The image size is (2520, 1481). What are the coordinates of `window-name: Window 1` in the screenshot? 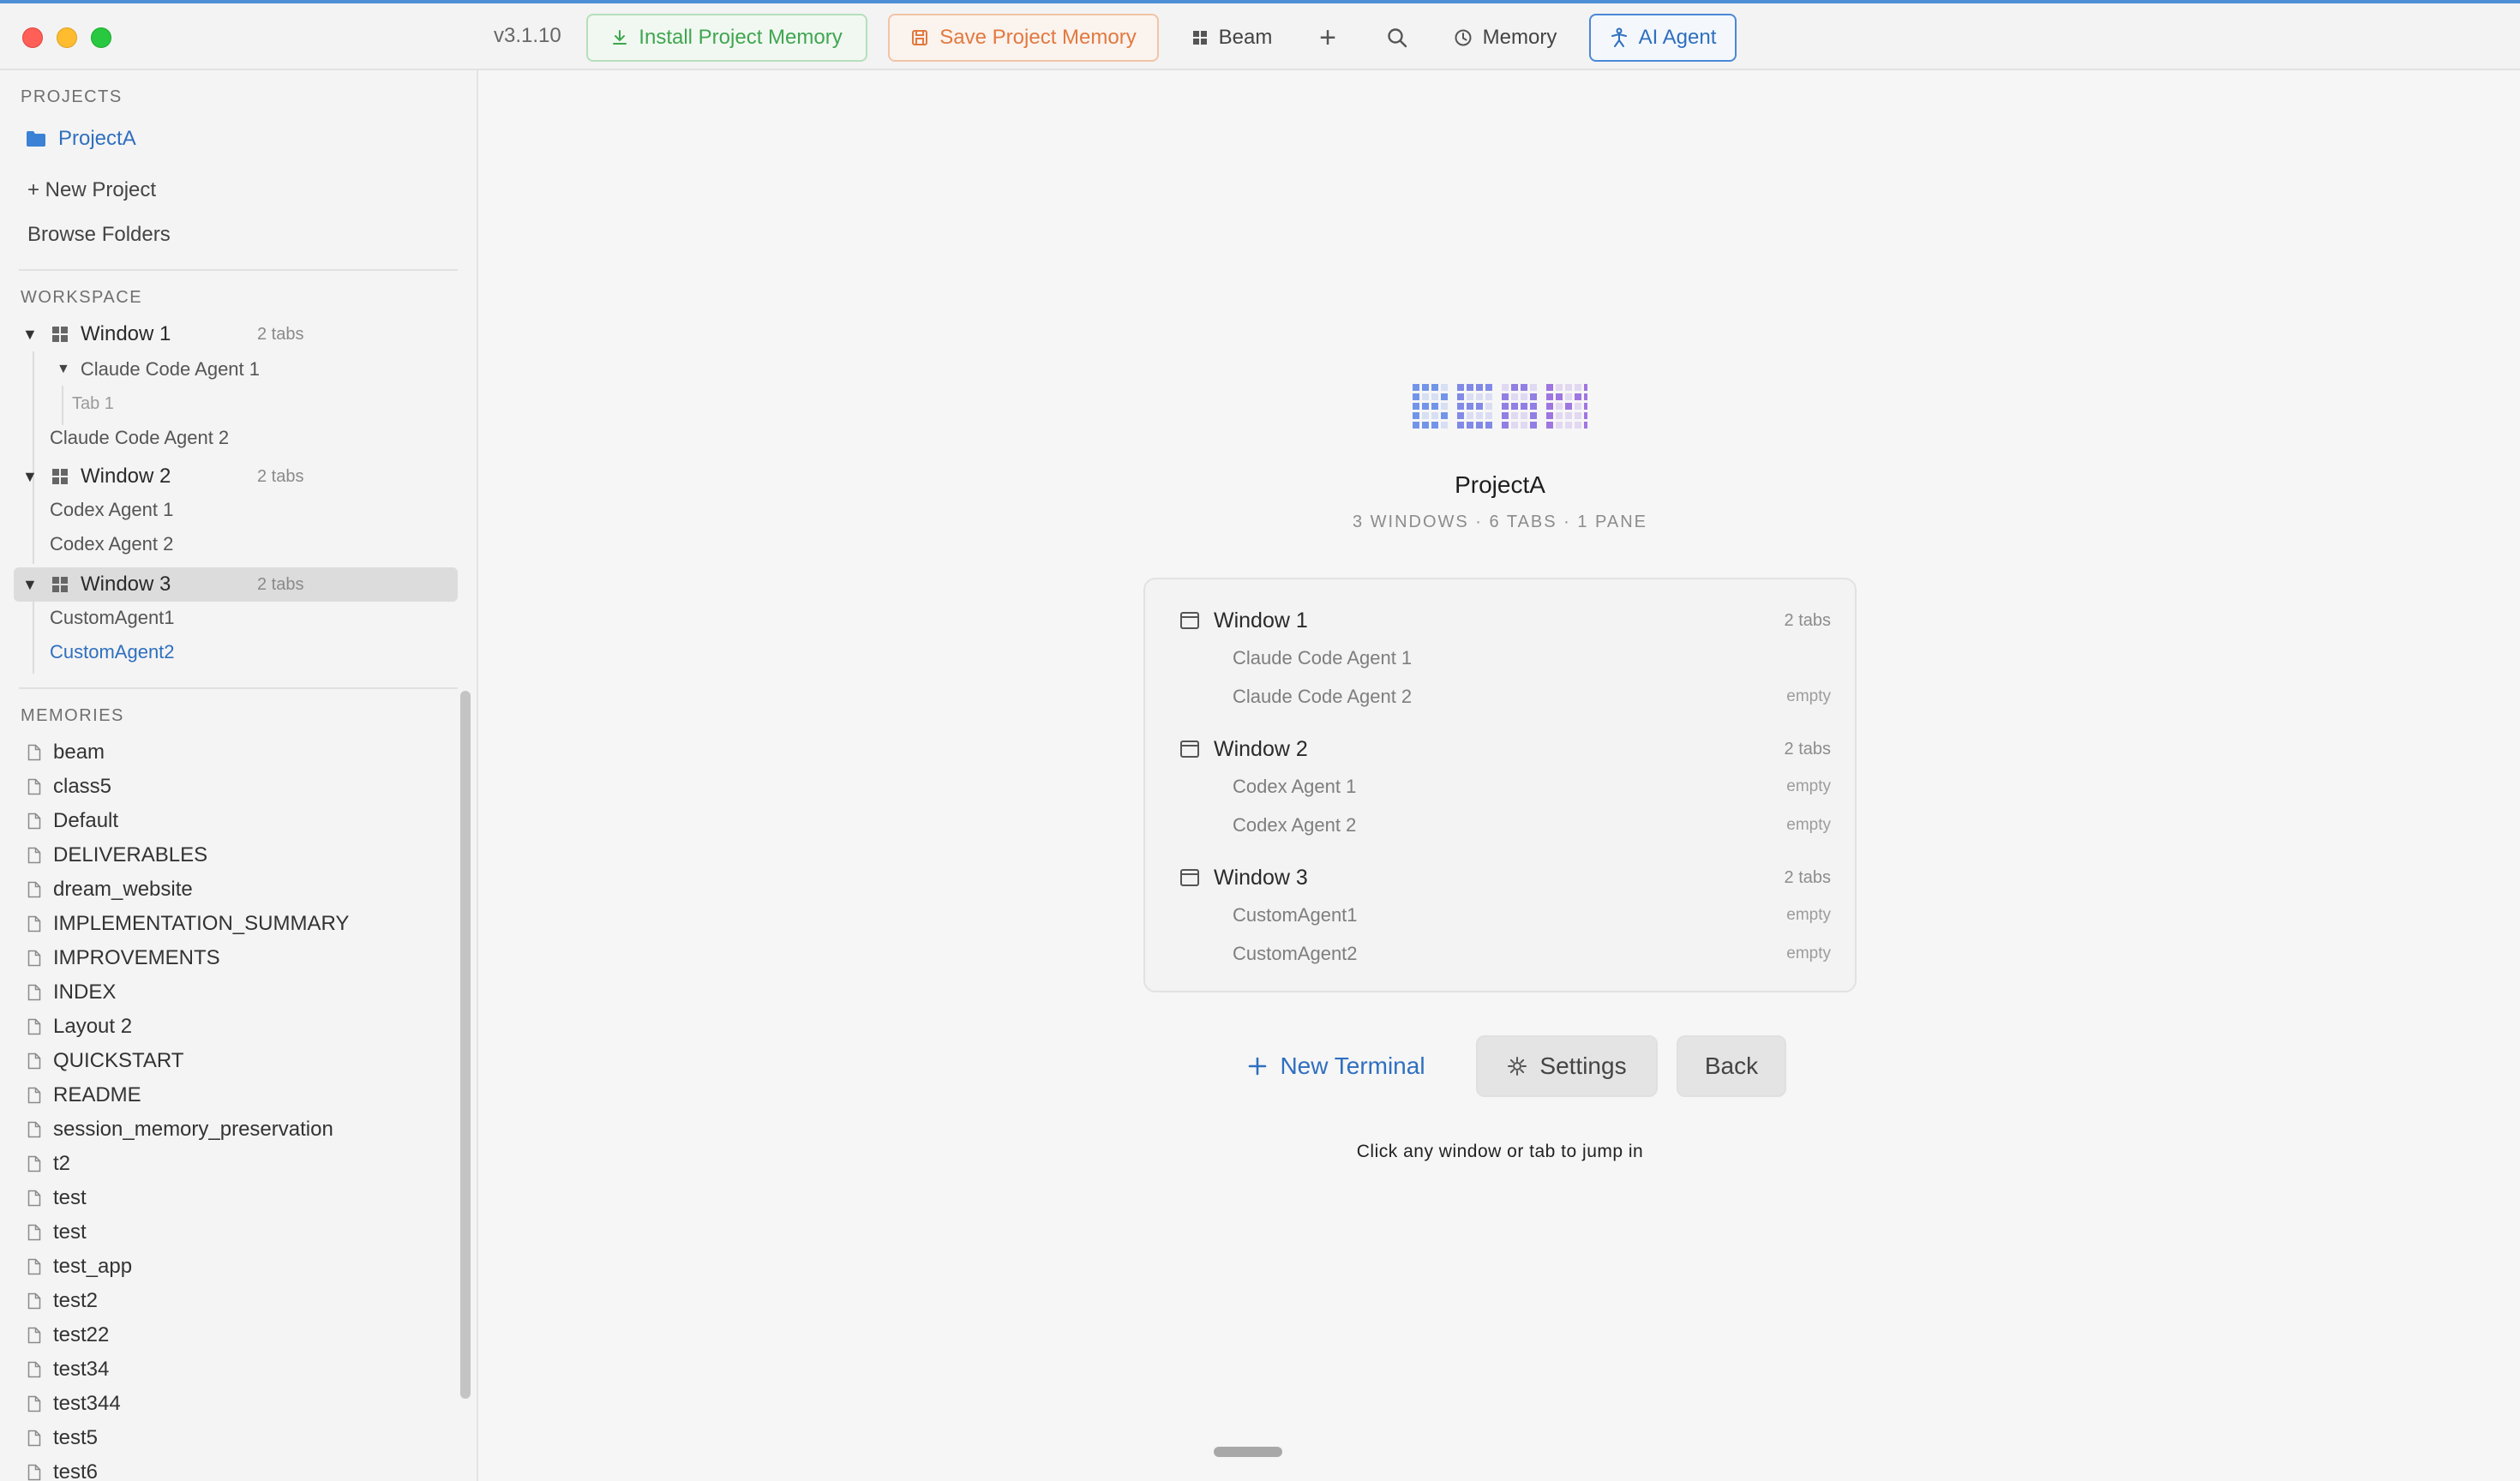 It's located at (126, 333).